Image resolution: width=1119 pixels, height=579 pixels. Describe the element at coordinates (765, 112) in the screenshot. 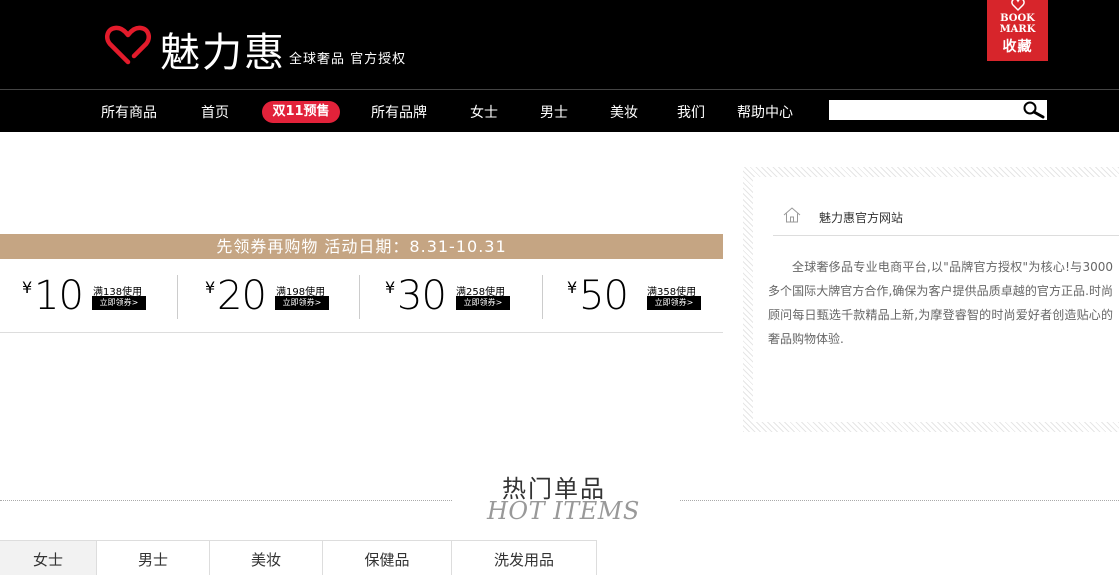

I see `nav-help-center: 帮助中心` at that location.